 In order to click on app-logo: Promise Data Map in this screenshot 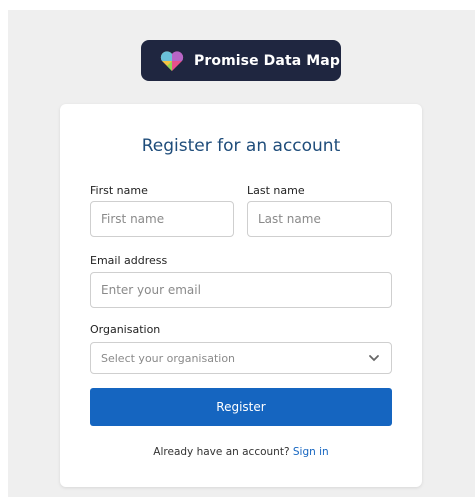, I will do `click(241, 60)`.